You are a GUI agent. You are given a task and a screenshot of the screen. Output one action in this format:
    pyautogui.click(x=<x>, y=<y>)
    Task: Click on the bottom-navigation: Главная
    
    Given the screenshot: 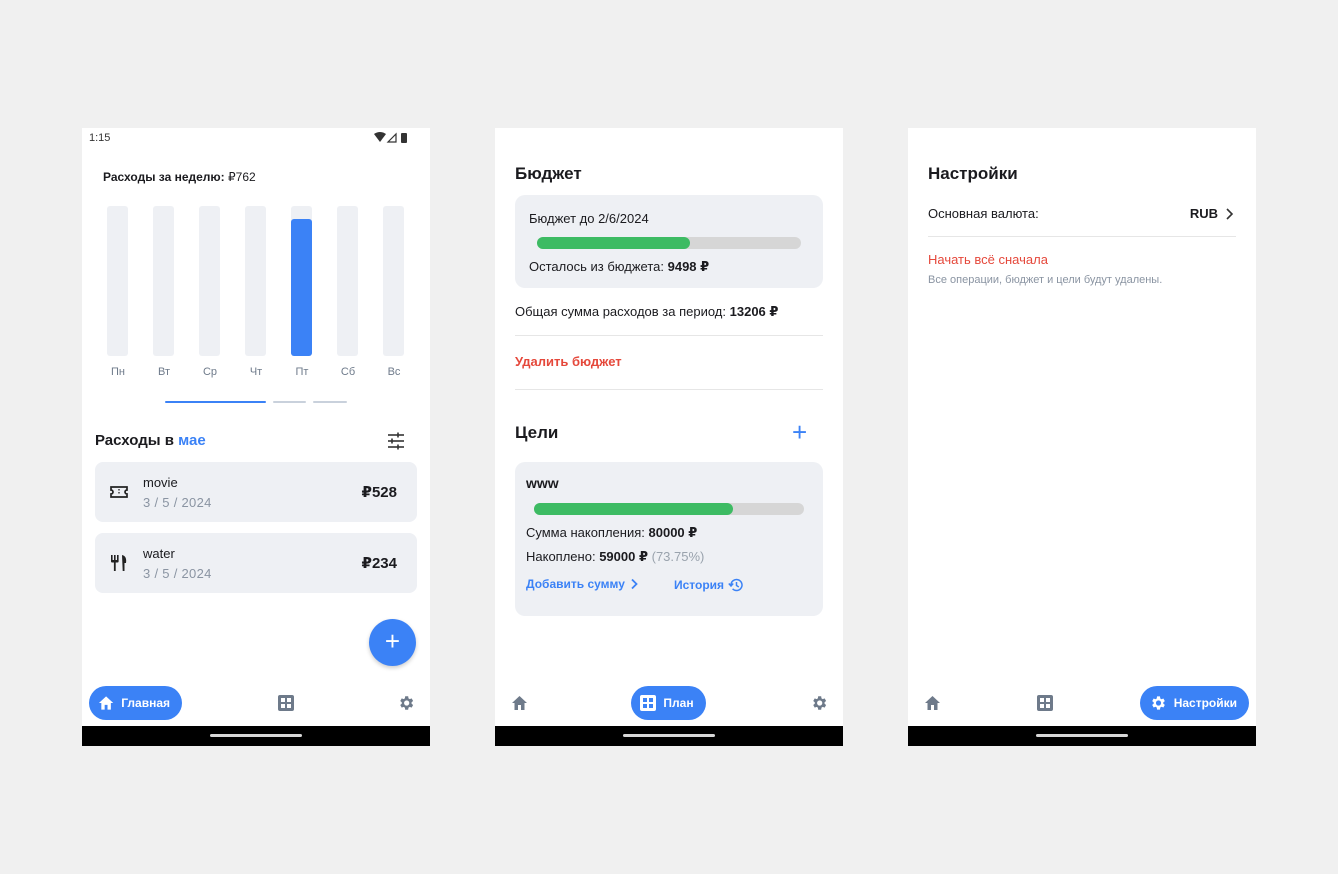 What is the action you would take?
    pyautogui.click(x=256, y=703)
    